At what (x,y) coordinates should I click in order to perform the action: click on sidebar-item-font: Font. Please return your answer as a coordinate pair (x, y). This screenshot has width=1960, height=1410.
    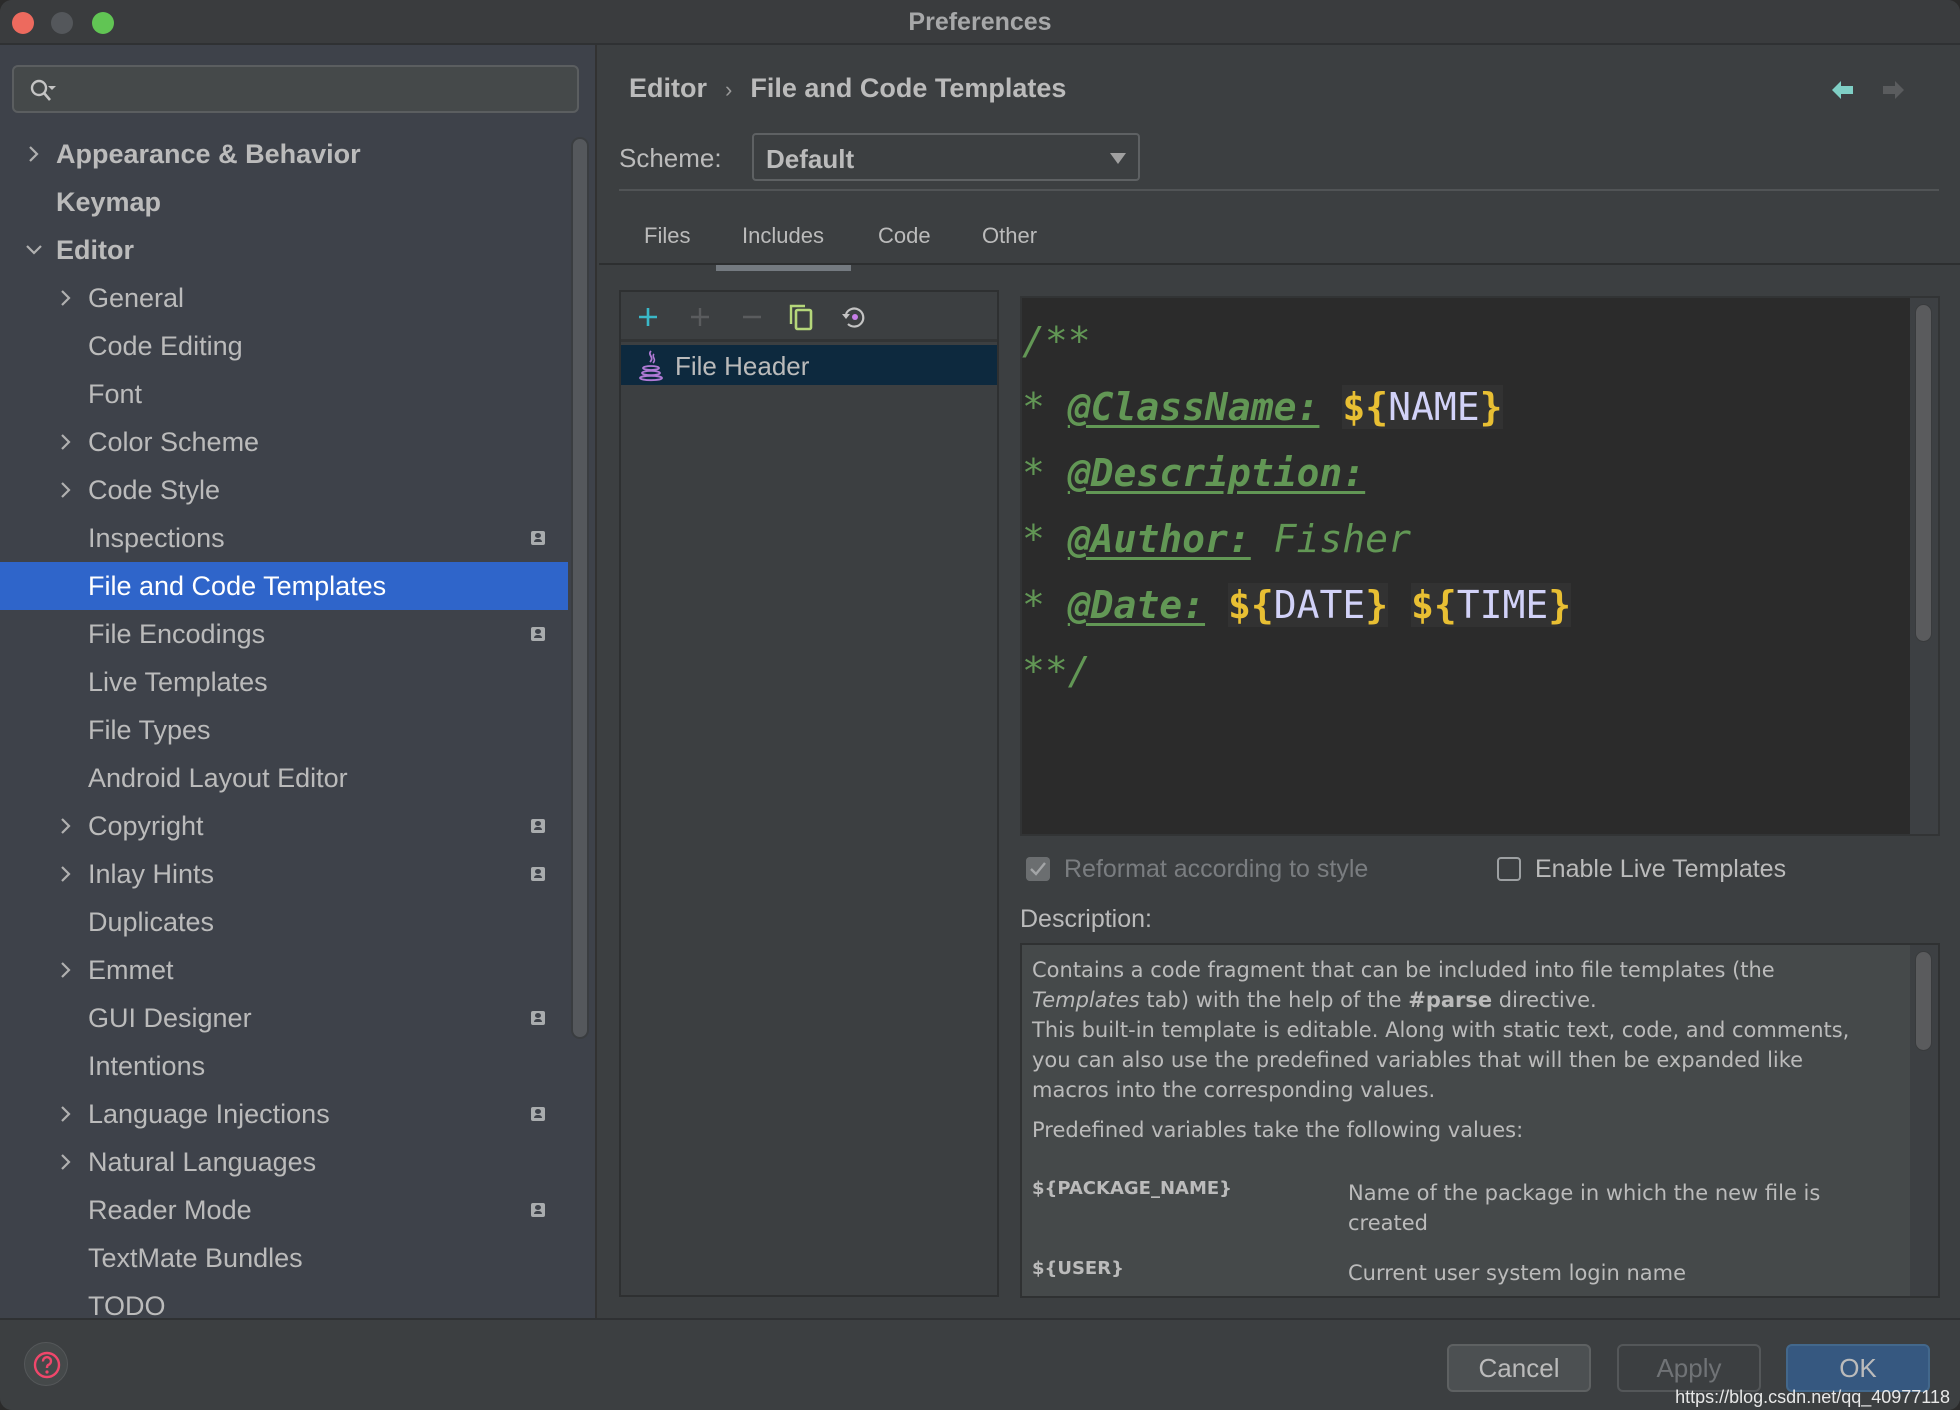
    Looking at the image, I should click on (285, 394).